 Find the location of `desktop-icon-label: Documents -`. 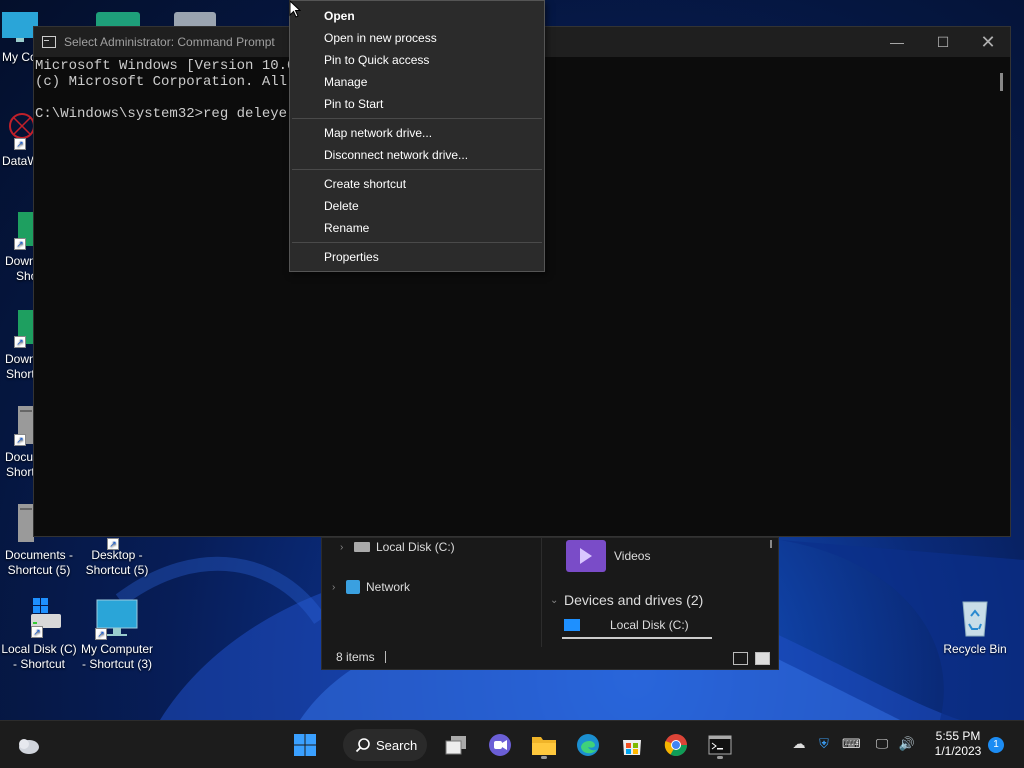

desktop-icon-label: Documents - is located at coordinates (39, 555).